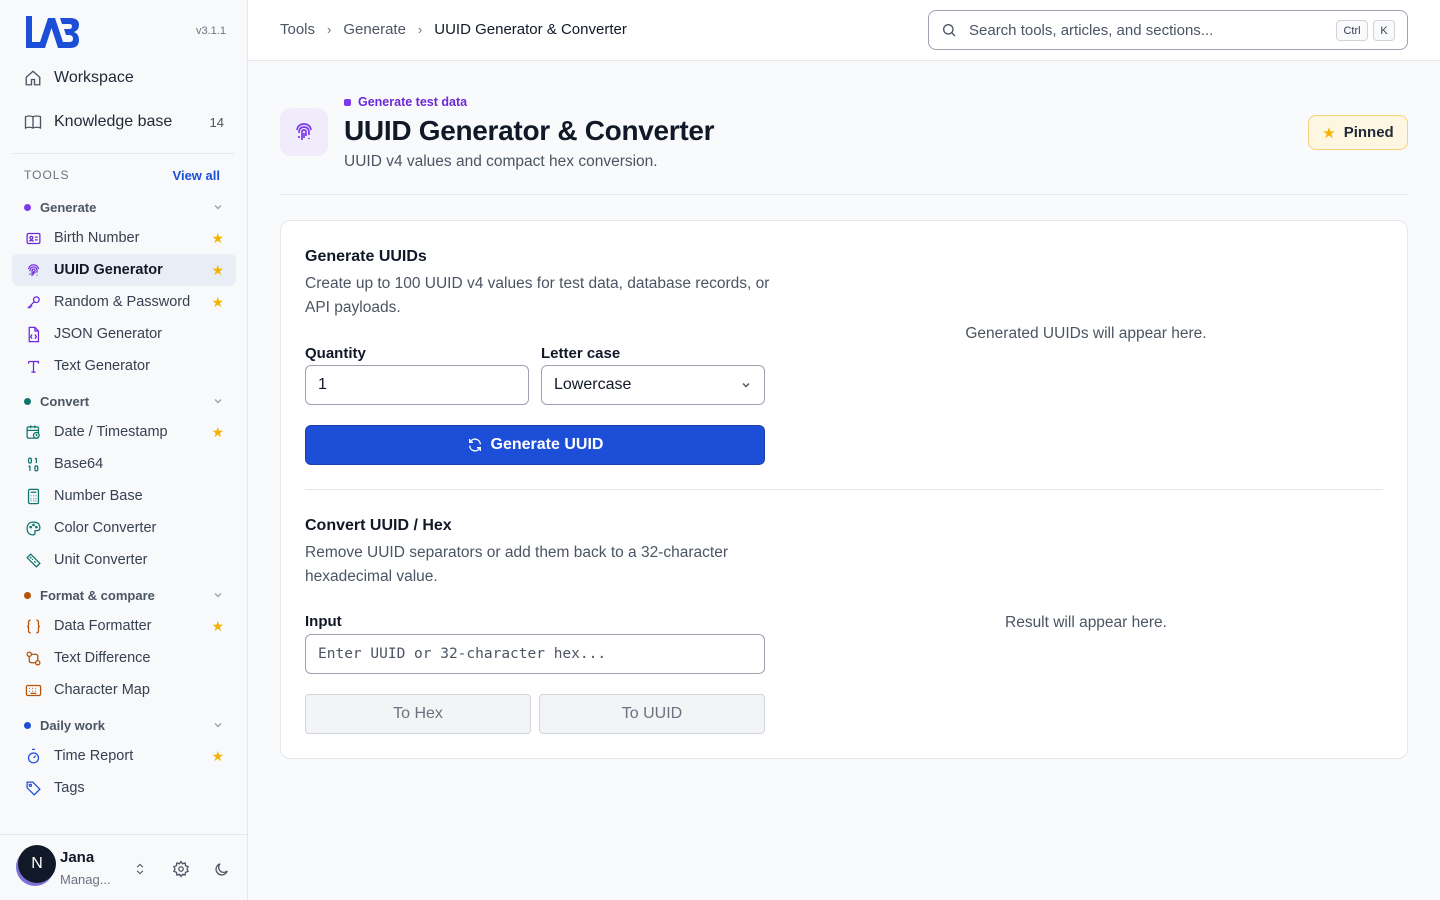 The width and height of the screenshot is (1440, 900). I want to click on breadcrumb-item-tools: Tools, so click(297, 29).